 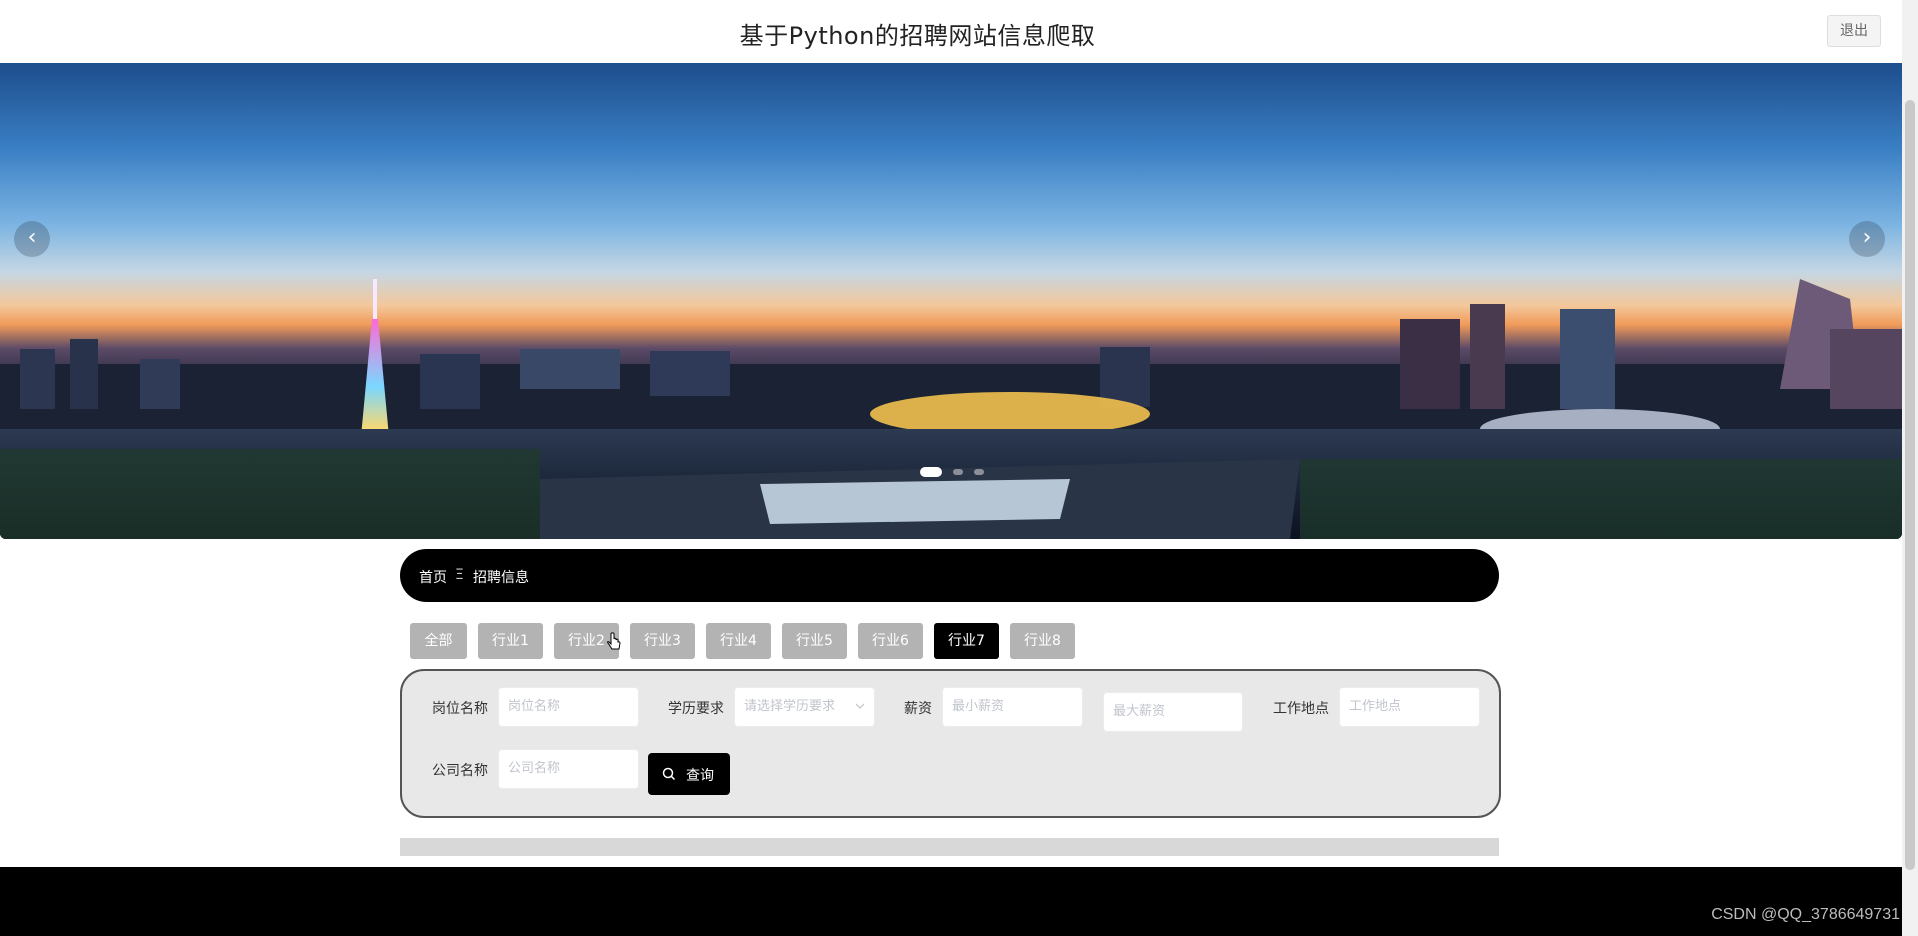 I want to click on carousel-indicators, so click(x=952, y=470).